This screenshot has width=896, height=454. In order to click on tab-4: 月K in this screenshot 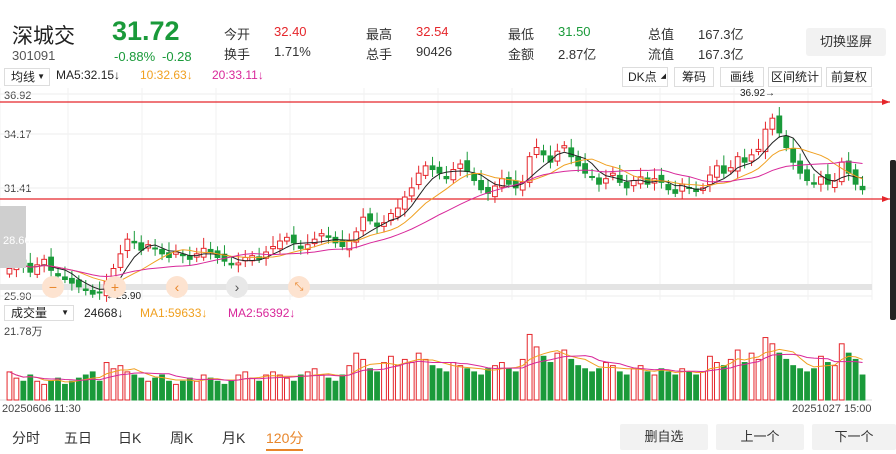, I will do `click(233, 438)`.